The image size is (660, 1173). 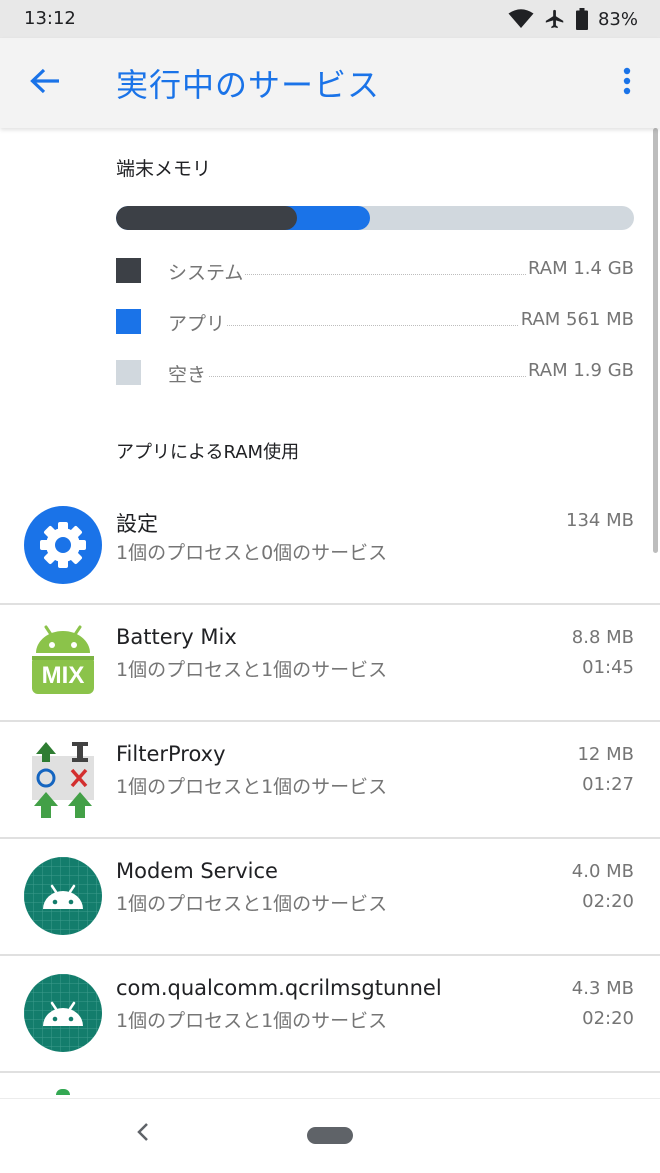 What do you see at coordinates (375, 218) in the screenshot?
I see `memory-usage-bar` at bounding box center [375, 218].